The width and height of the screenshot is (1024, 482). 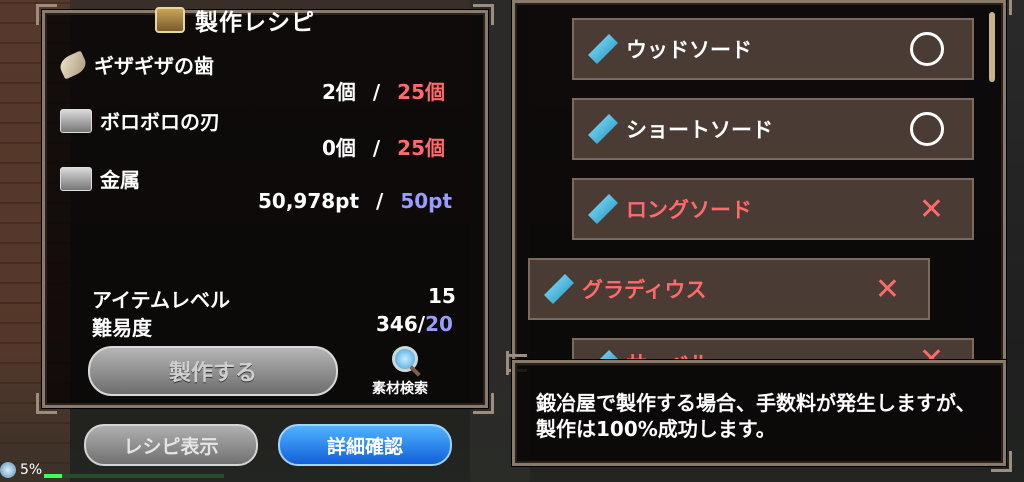 I want to click on material-name: ボロボロの刃, so click(x=160, y=122).